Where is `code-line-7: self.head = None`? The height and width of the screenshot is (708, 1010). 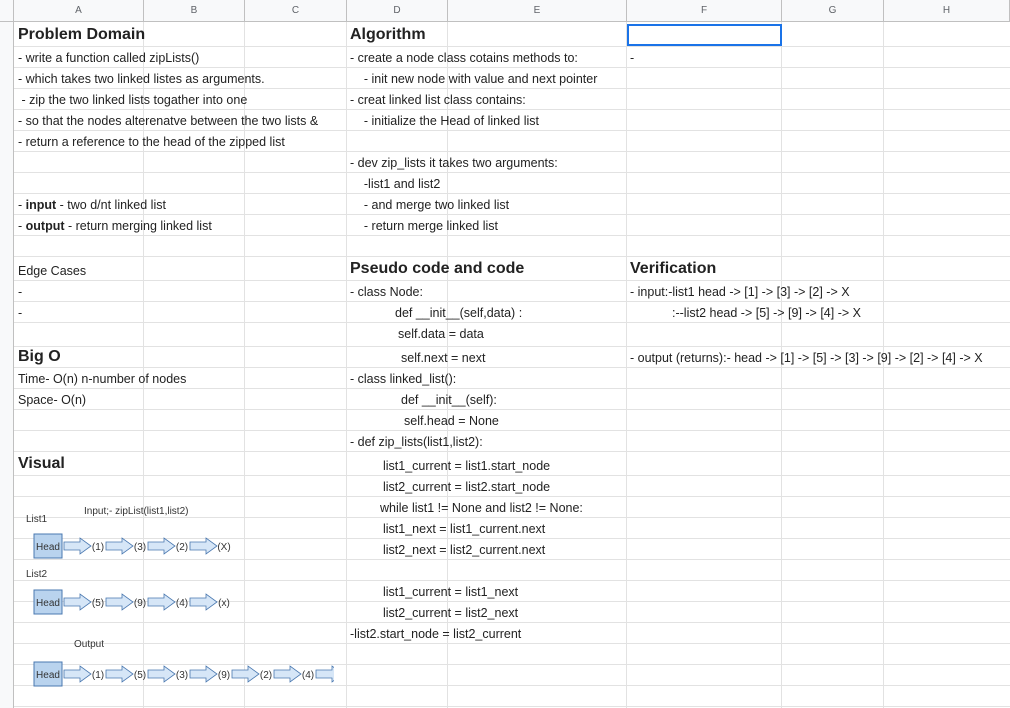 code-line-7: self.head = None is located at coordinates (451, 421).